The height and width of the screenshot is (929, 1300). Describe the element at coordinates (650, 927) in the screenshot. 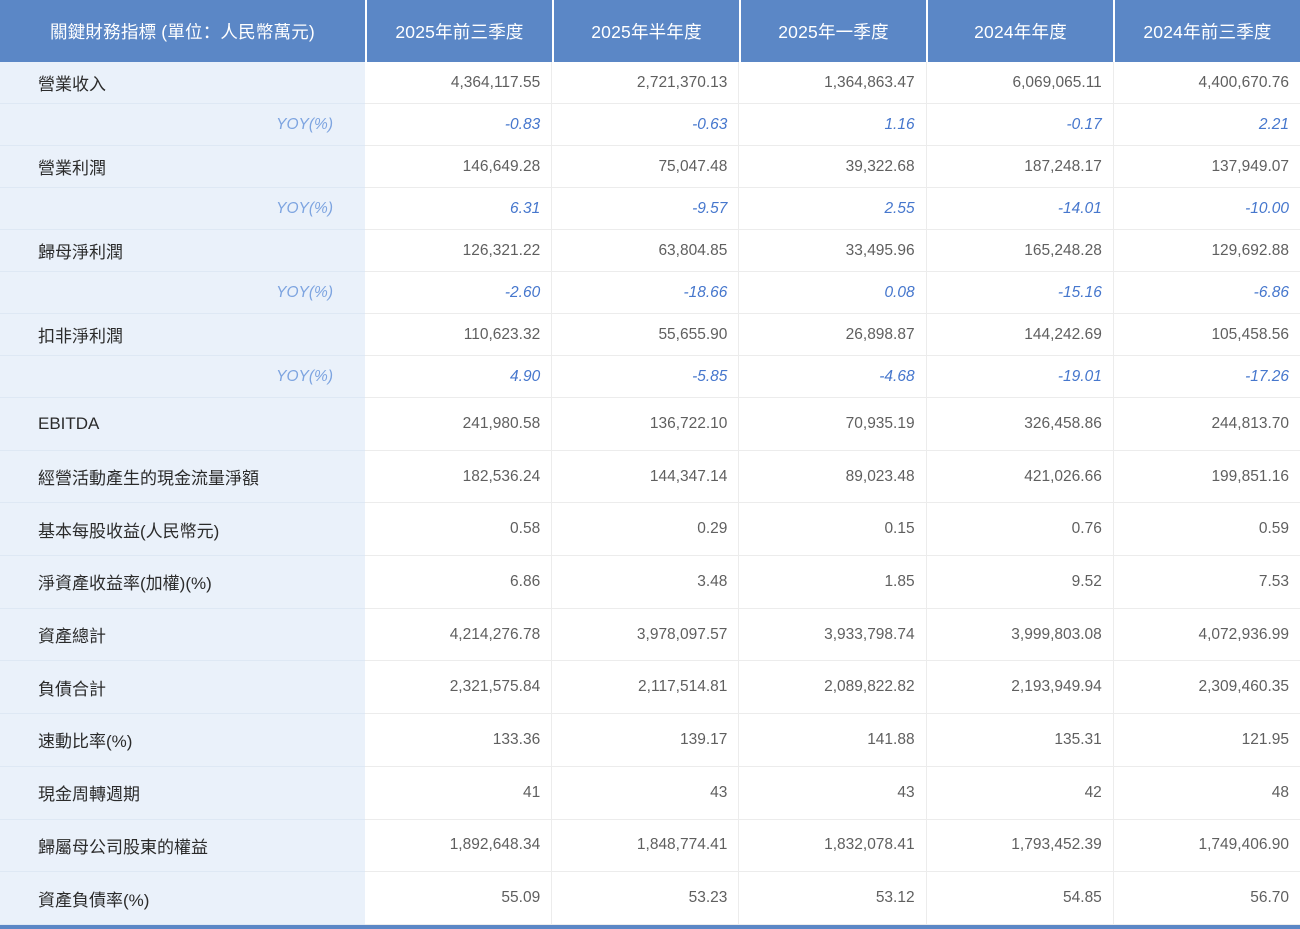

I see `bottom-accent-bar` at that location.